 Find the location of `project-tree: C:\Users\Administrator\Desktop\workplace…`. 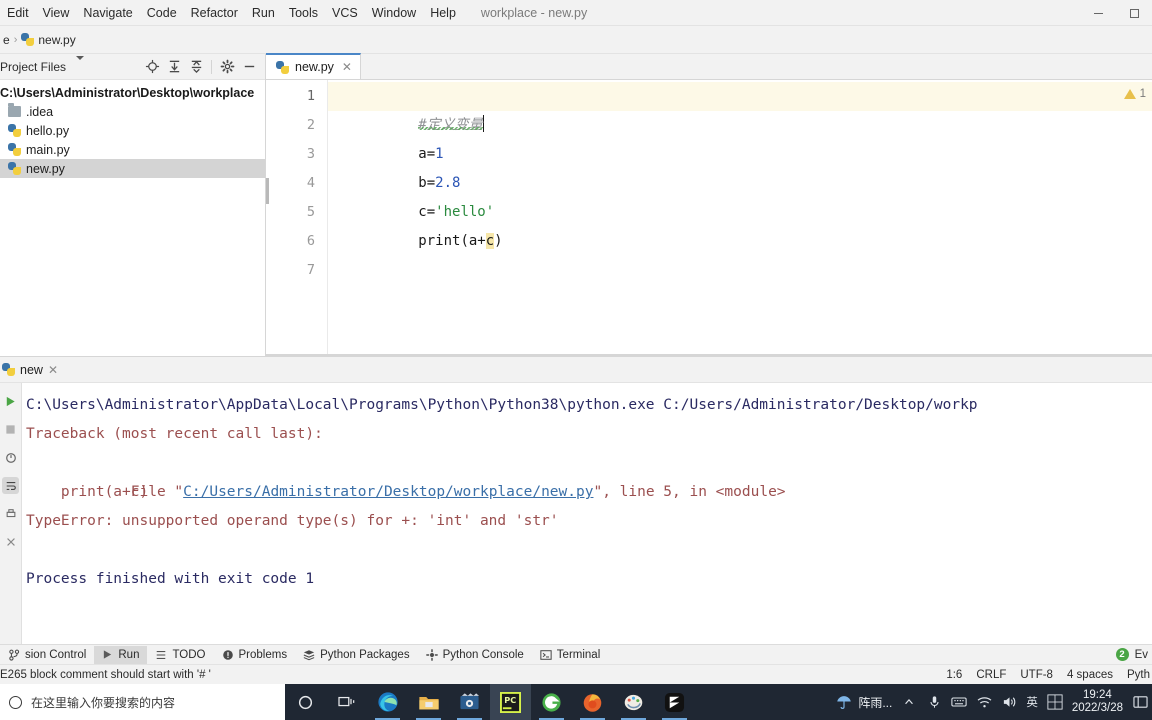

project-tree: C:\Users\Administrator\Desktop\workplace… is located at coordinates (132, 129).